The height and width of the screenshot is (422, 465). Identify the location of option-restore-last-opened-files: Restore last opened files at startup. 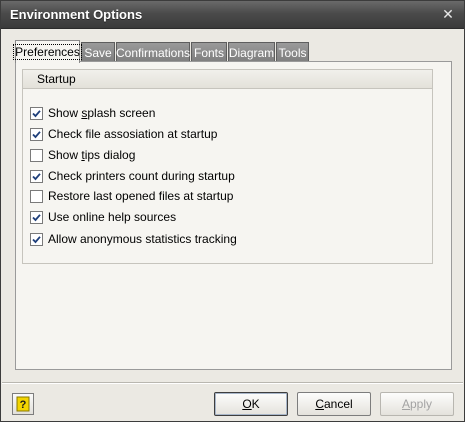
(131, 196).